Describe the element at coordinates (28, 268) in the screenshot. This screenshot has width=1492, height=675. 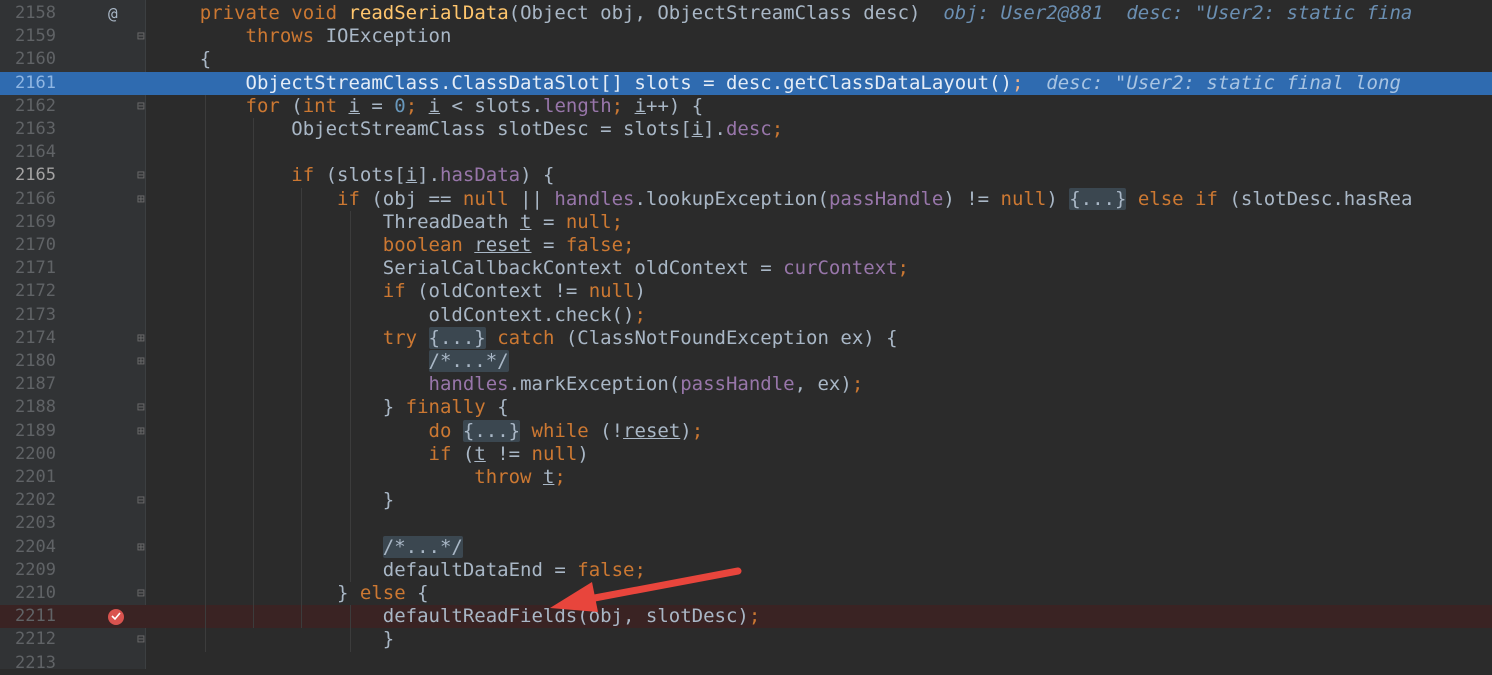
I see `line-number: 2171` at that location.